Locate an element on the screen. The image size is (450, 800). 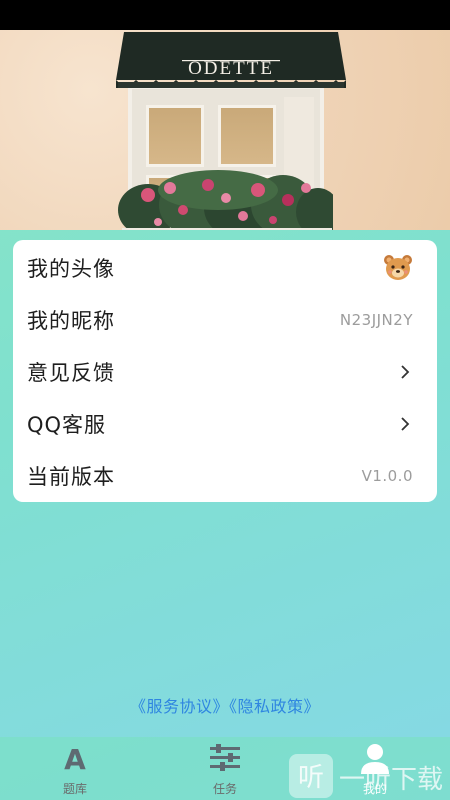
tab-tasks: 任务 is located at coordinates (225, 768).